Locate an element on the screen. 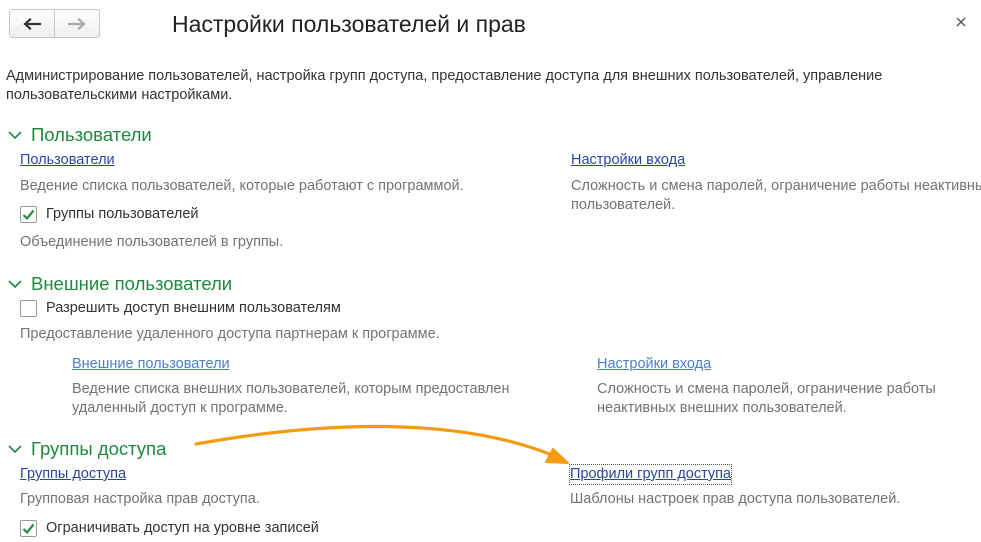 The width and height of the screenshot is (981, 542). section-users-title: Пользователи is located at coordinates (91, 134).